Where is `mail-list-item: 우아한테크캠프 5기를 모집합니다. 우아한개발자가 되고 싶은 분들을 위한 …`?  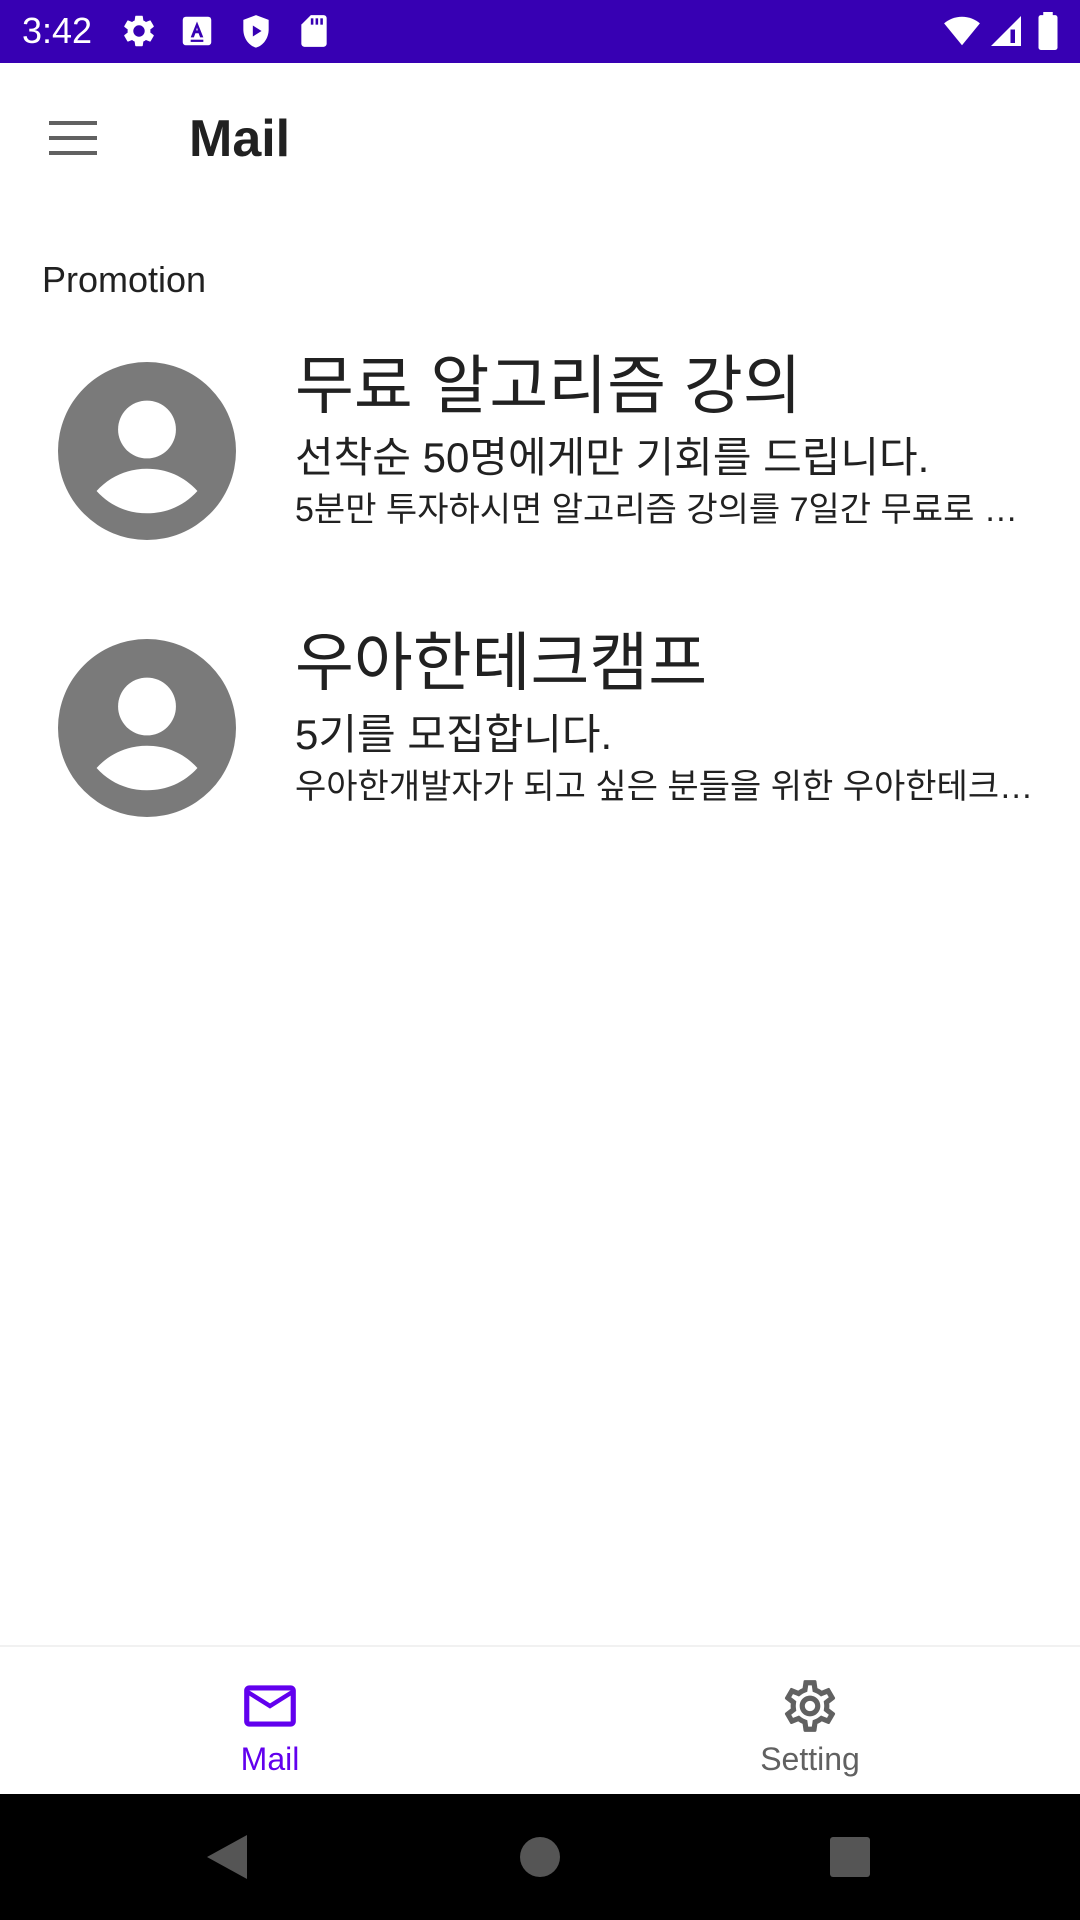 mail-list-item: 우아한테크캠프 5기를 모집합니다. 우아한개발자가 되고 싶은 분들을 위한 … is located at coordinates (540, 747).